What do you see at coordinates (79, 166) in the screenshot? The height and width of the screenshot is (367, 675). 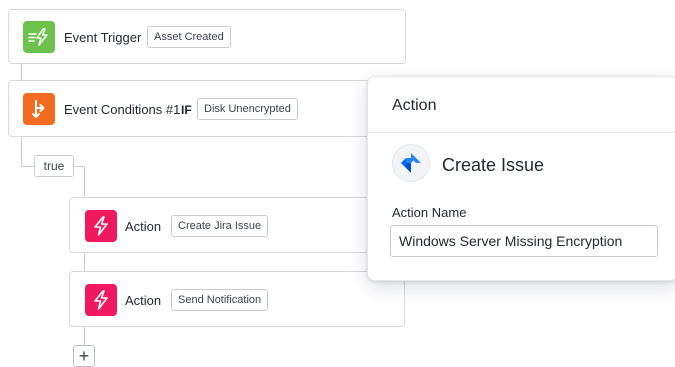 I see `connector-true-horizontal-out` at bounding box center [79, 166].